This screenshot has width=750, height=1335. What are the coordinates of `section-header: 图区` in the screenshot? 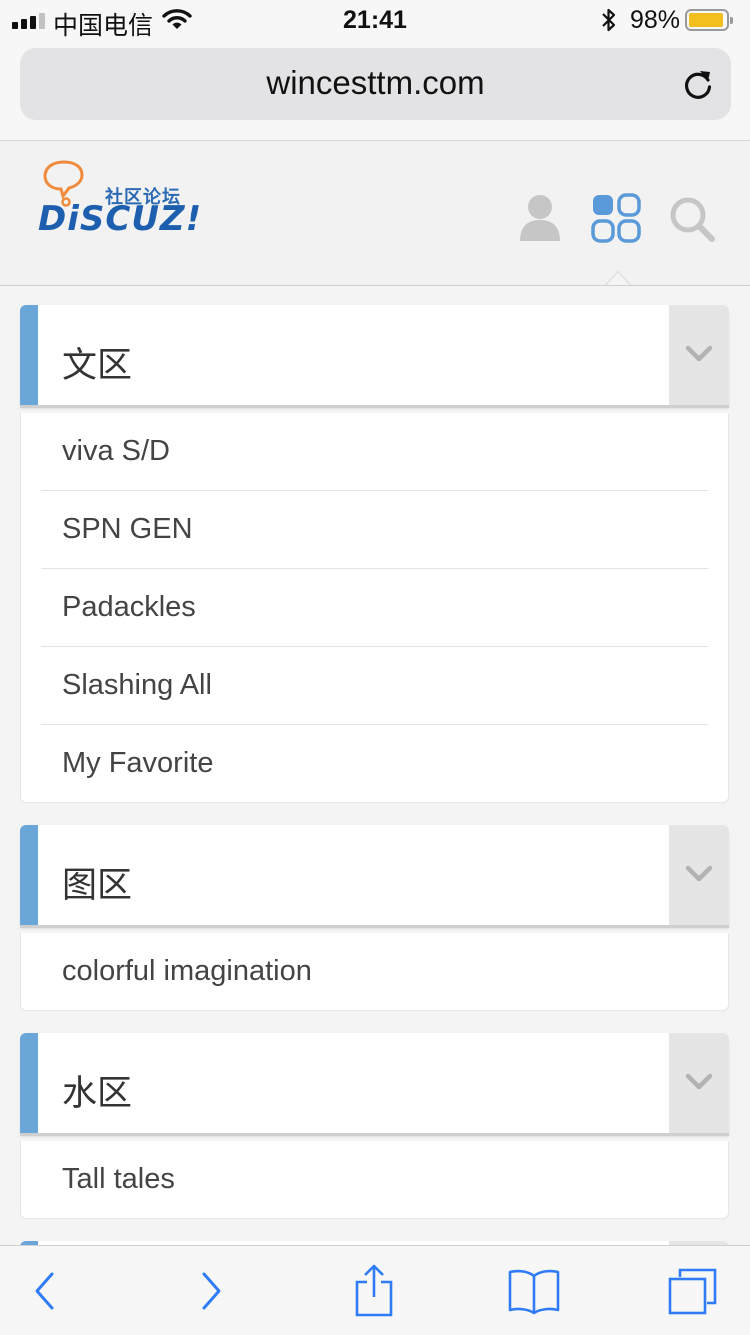 It's located at (374, 875).